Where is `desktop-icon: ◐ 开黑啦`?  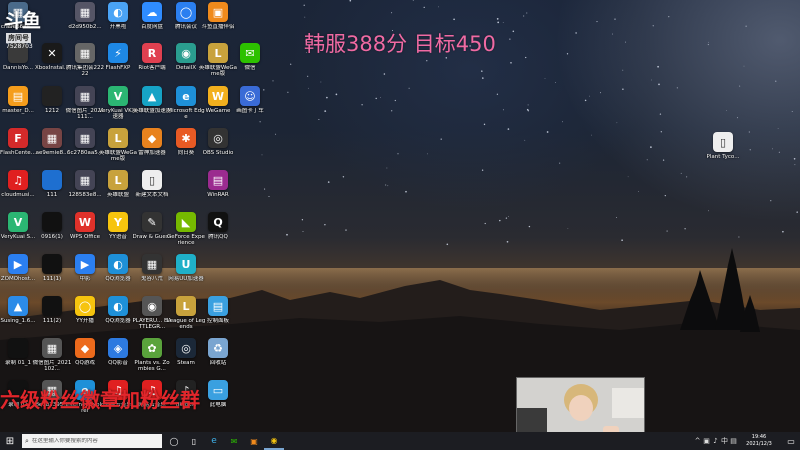 desktop-icon: ◐ 开黑啦 is located at coordinates (118, 22).